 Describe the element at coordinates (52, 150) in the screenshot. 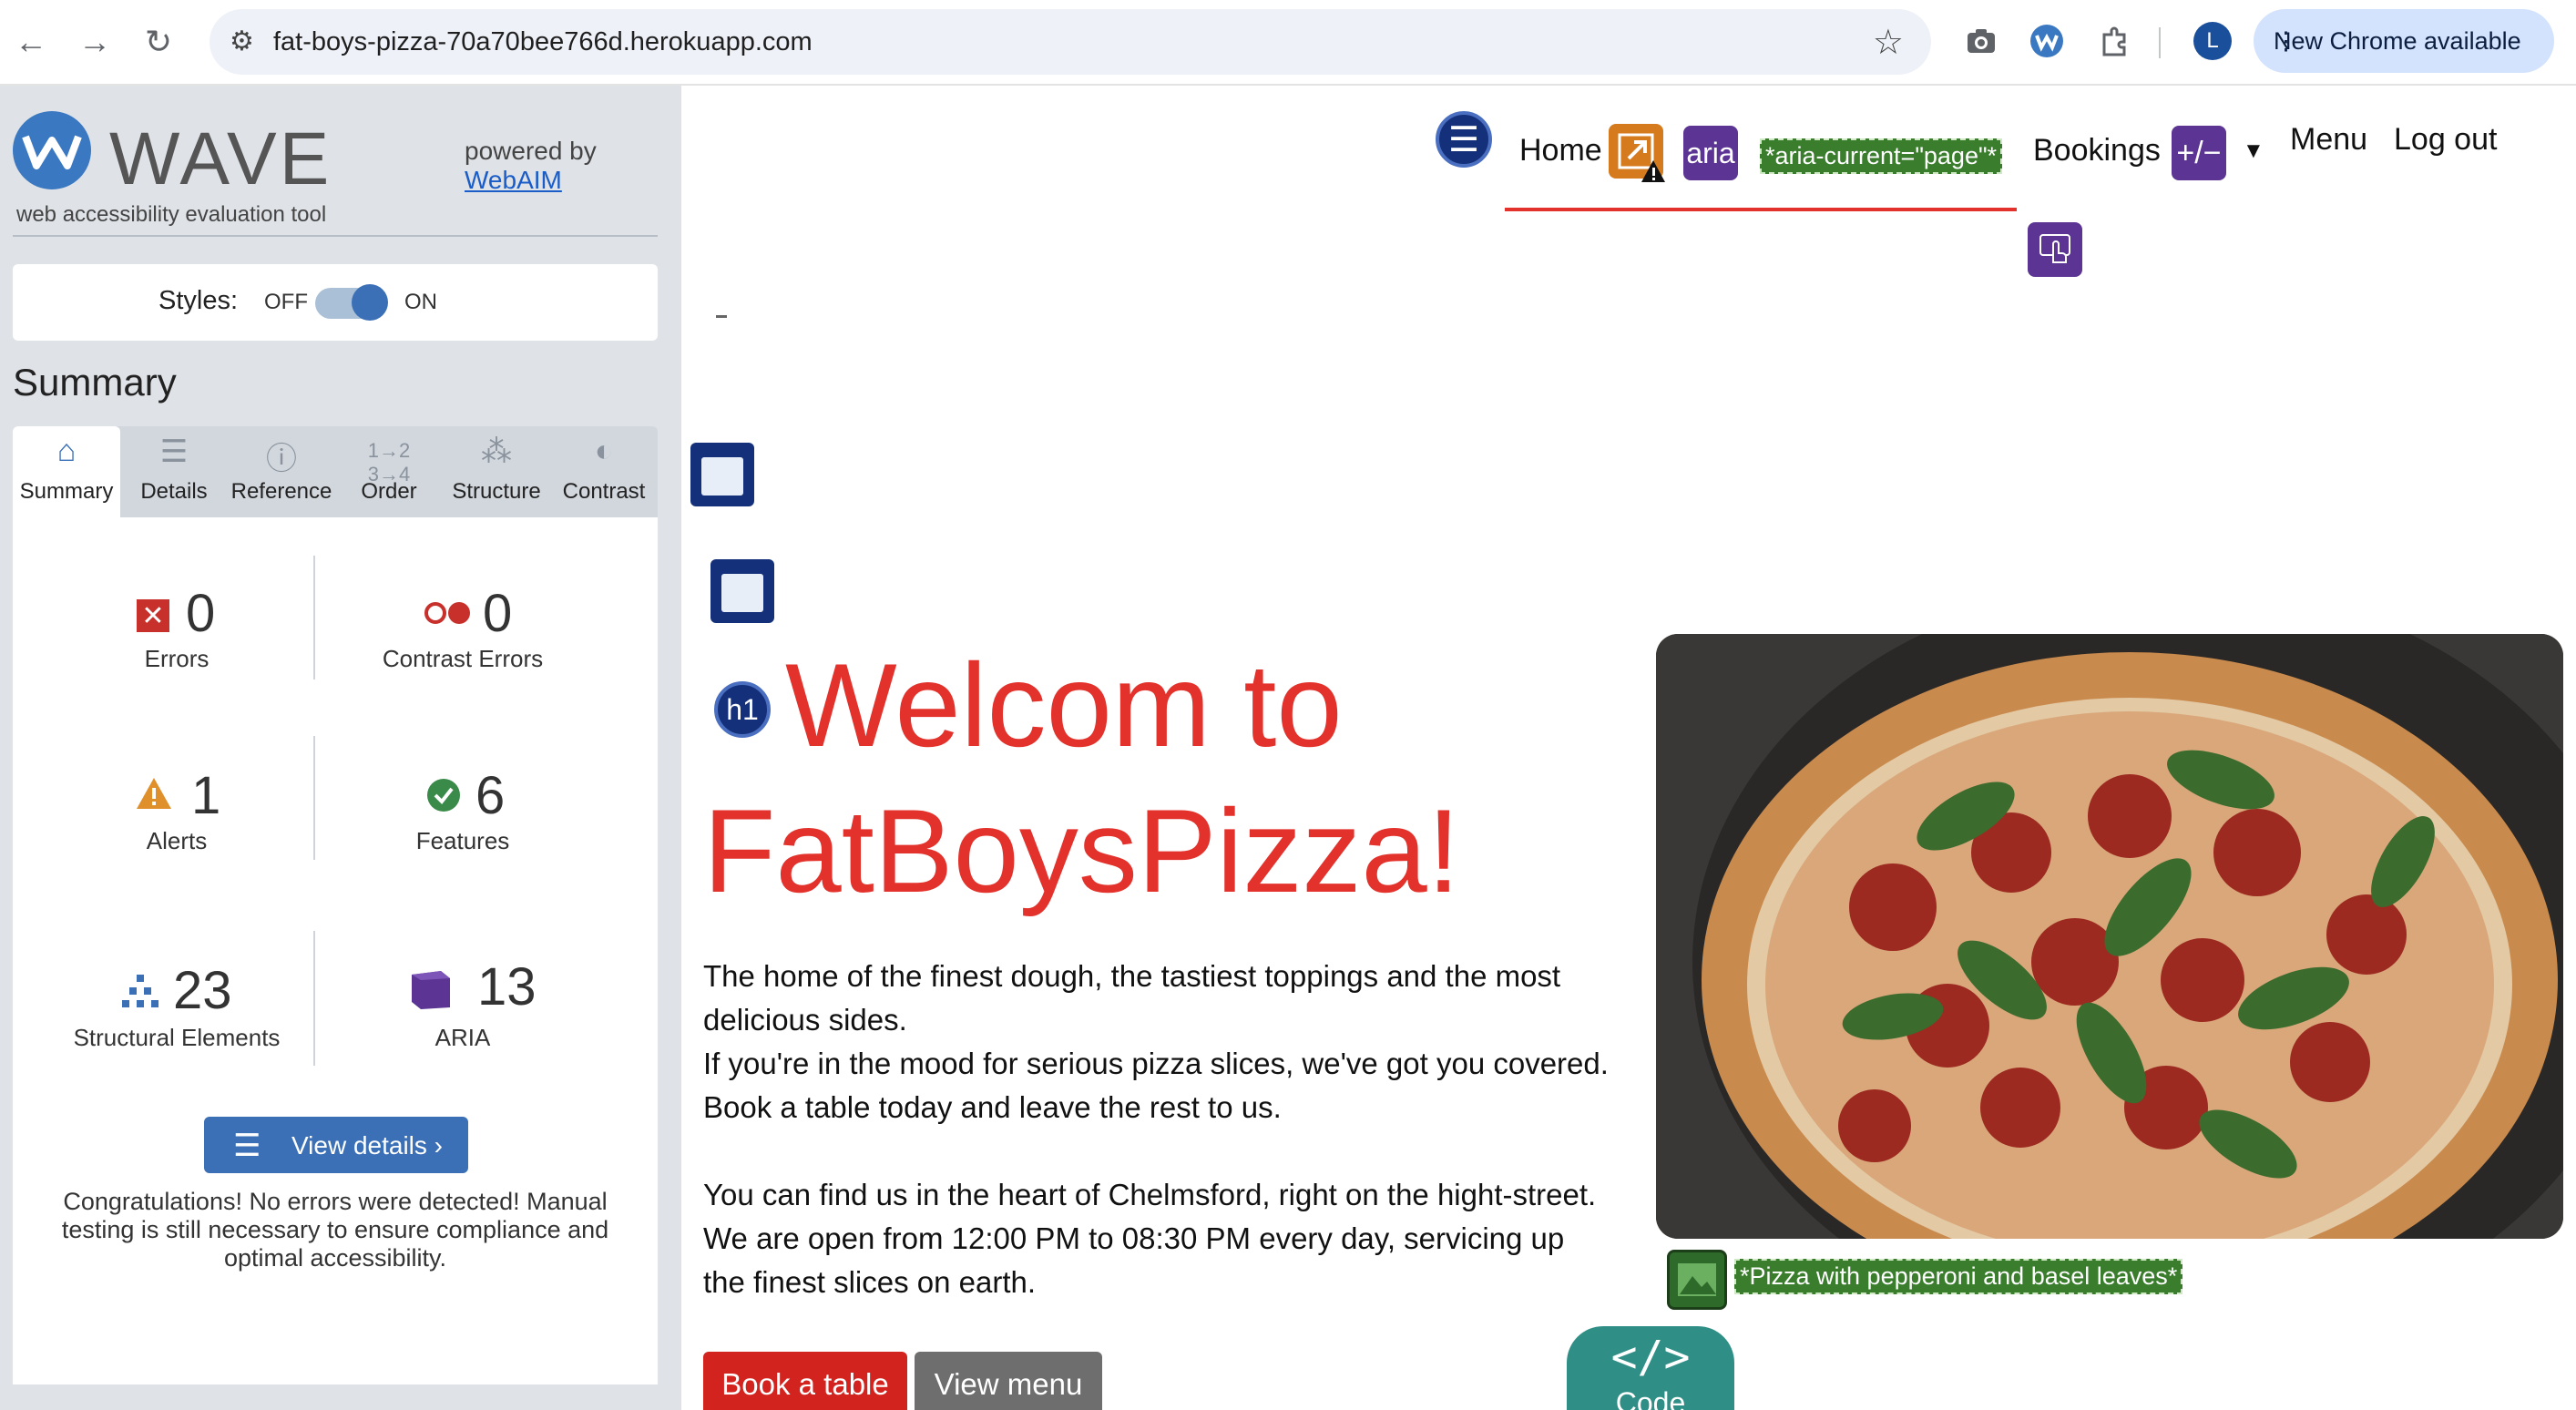

I see `wave-logo-icon` at that location.